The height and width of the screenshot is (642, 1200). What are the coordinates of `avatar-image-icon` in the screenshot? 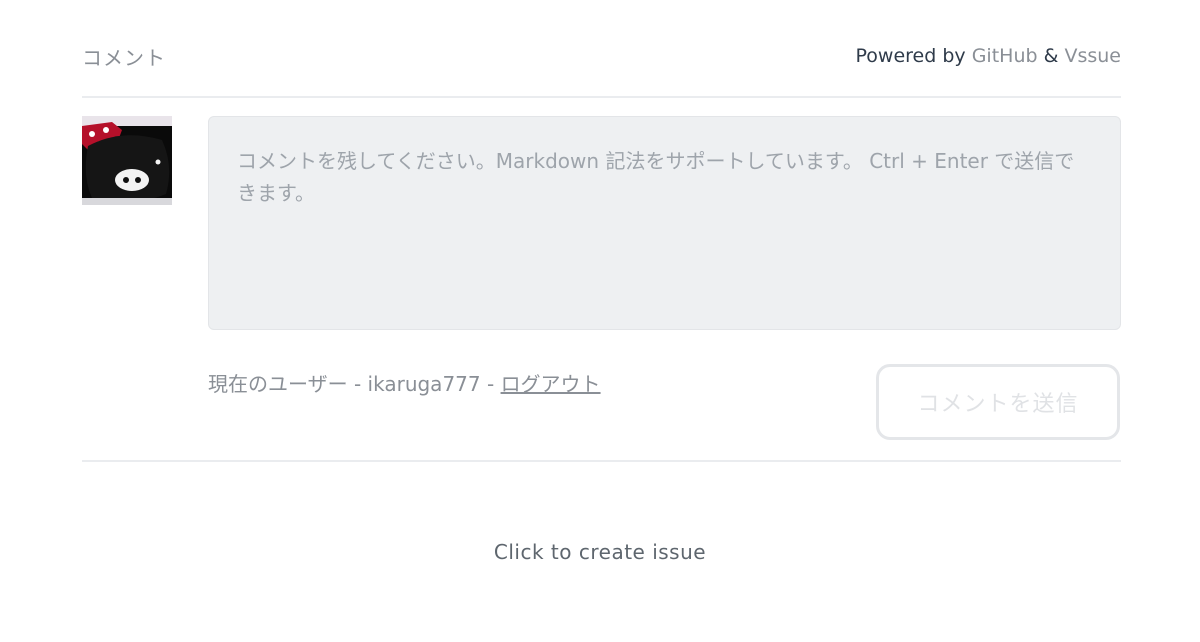 It's located at (127, 160).